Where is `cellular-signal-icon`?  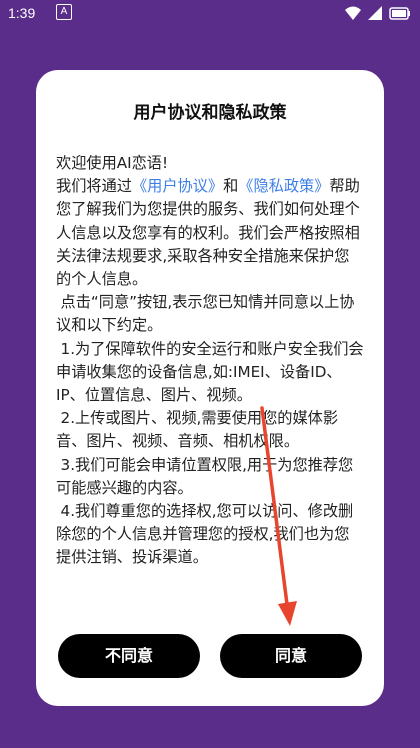
cellular-signal-icon is located at coordinates (375, 13).